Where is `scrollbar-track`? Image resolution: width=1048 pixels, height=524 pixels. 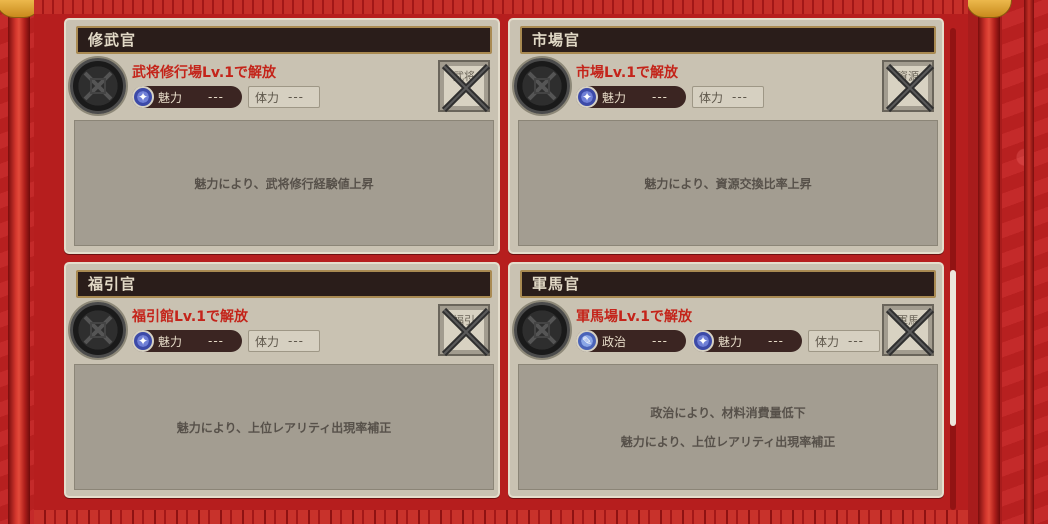 scrollbar-track is located at coordinates (953, 269).